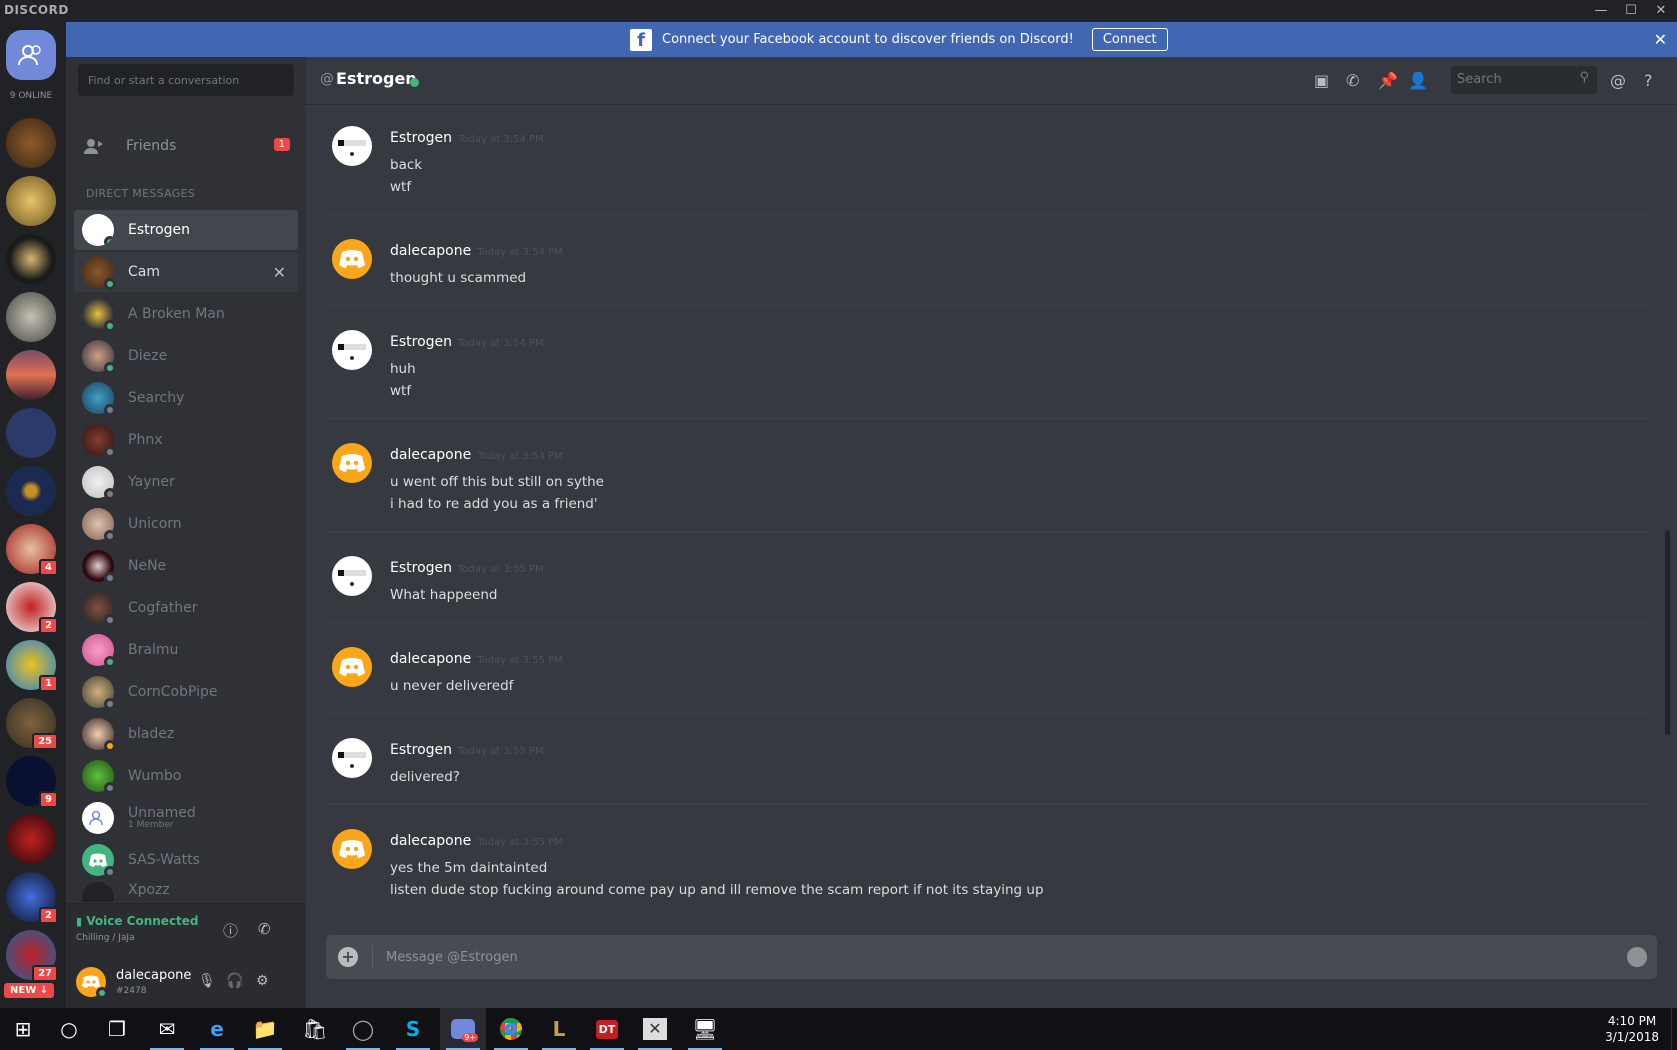 The width and height of the screenshot is (1677, 1050). Describe the element at coordinates (69, 1029) in the screenshot. I see `cortana-icon: ○` at that location.